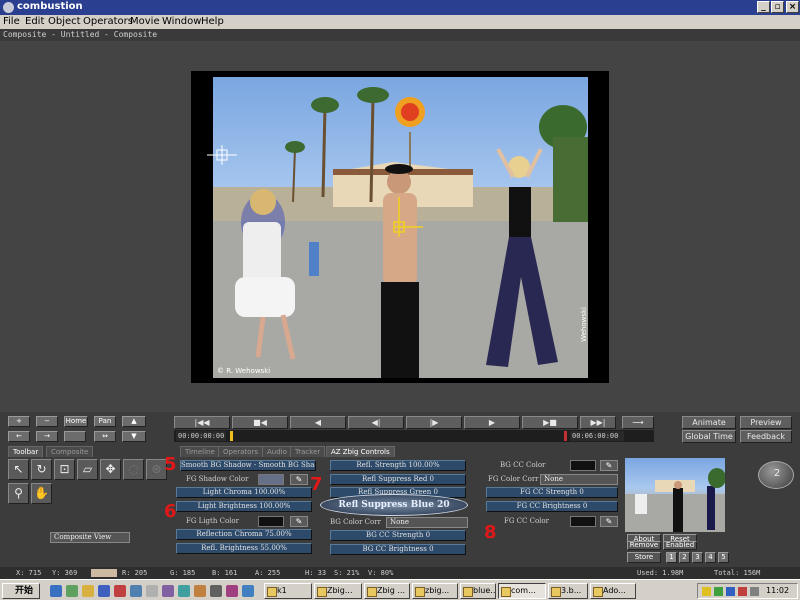 The image size is (800, 600). I want to click on feedback-checkbox: Feedback, so click(766, 436).